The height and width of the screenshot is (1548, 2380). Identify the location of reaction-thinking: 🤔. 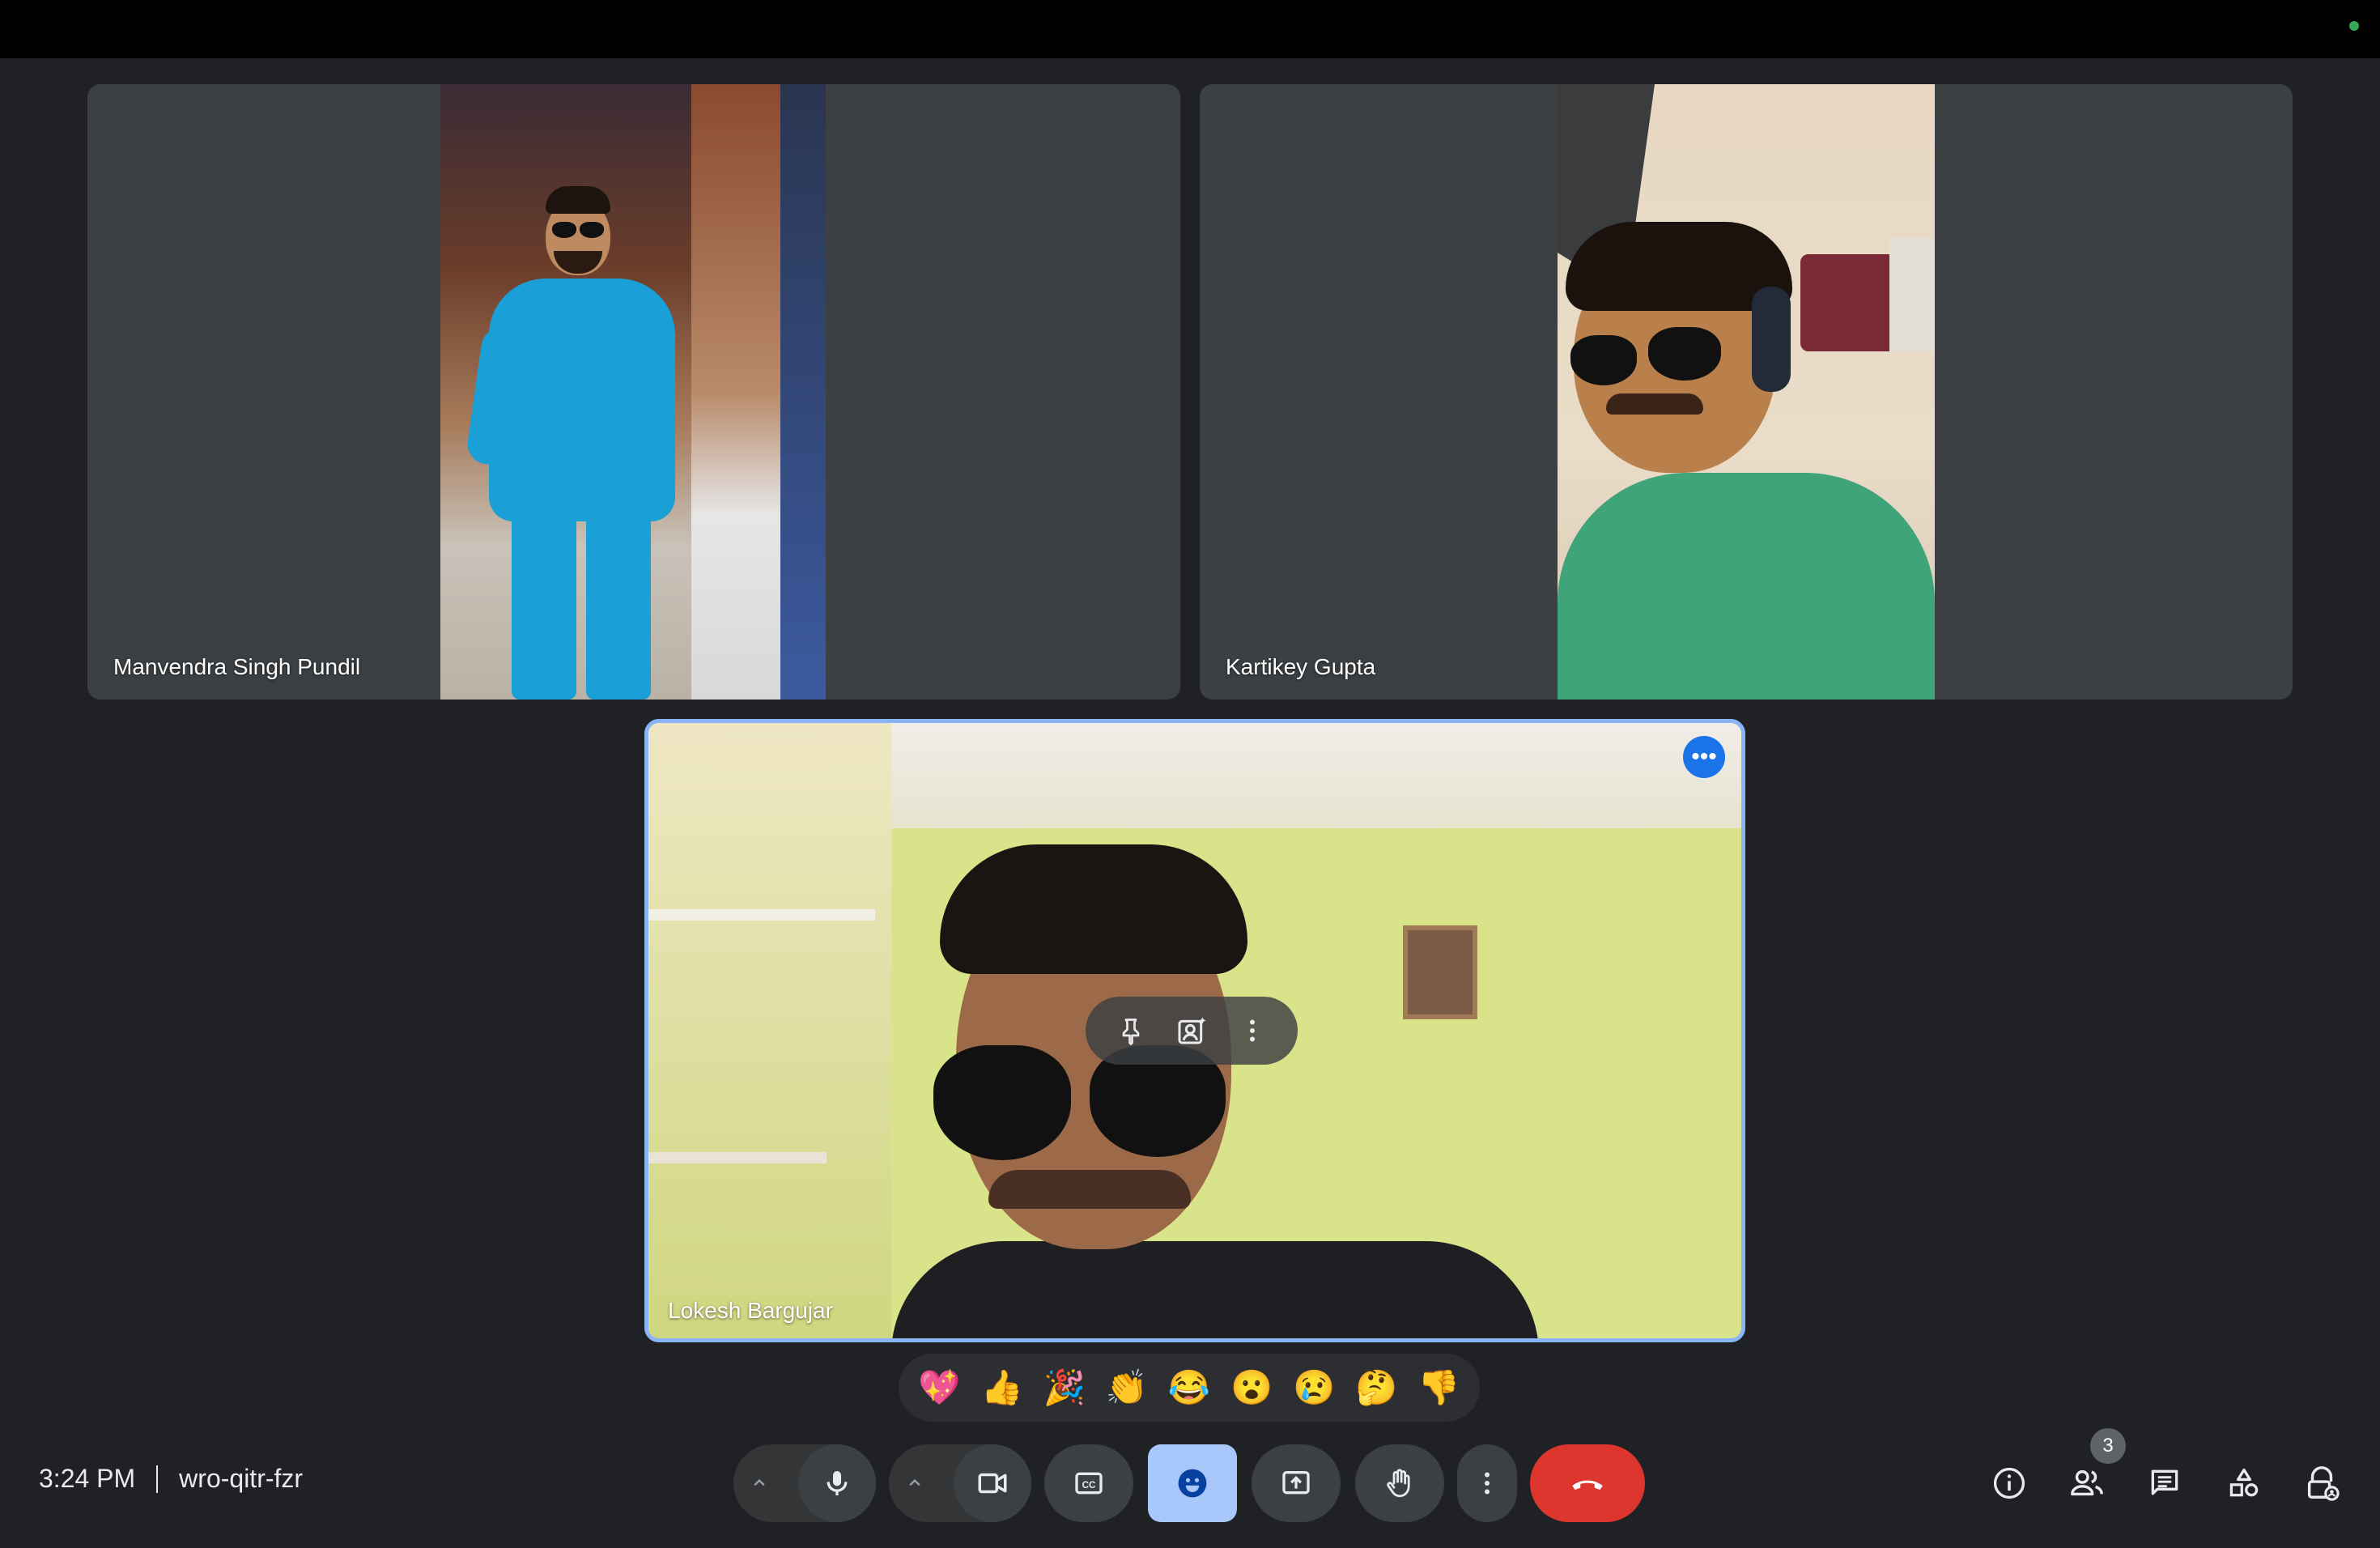
(1376, 1388).